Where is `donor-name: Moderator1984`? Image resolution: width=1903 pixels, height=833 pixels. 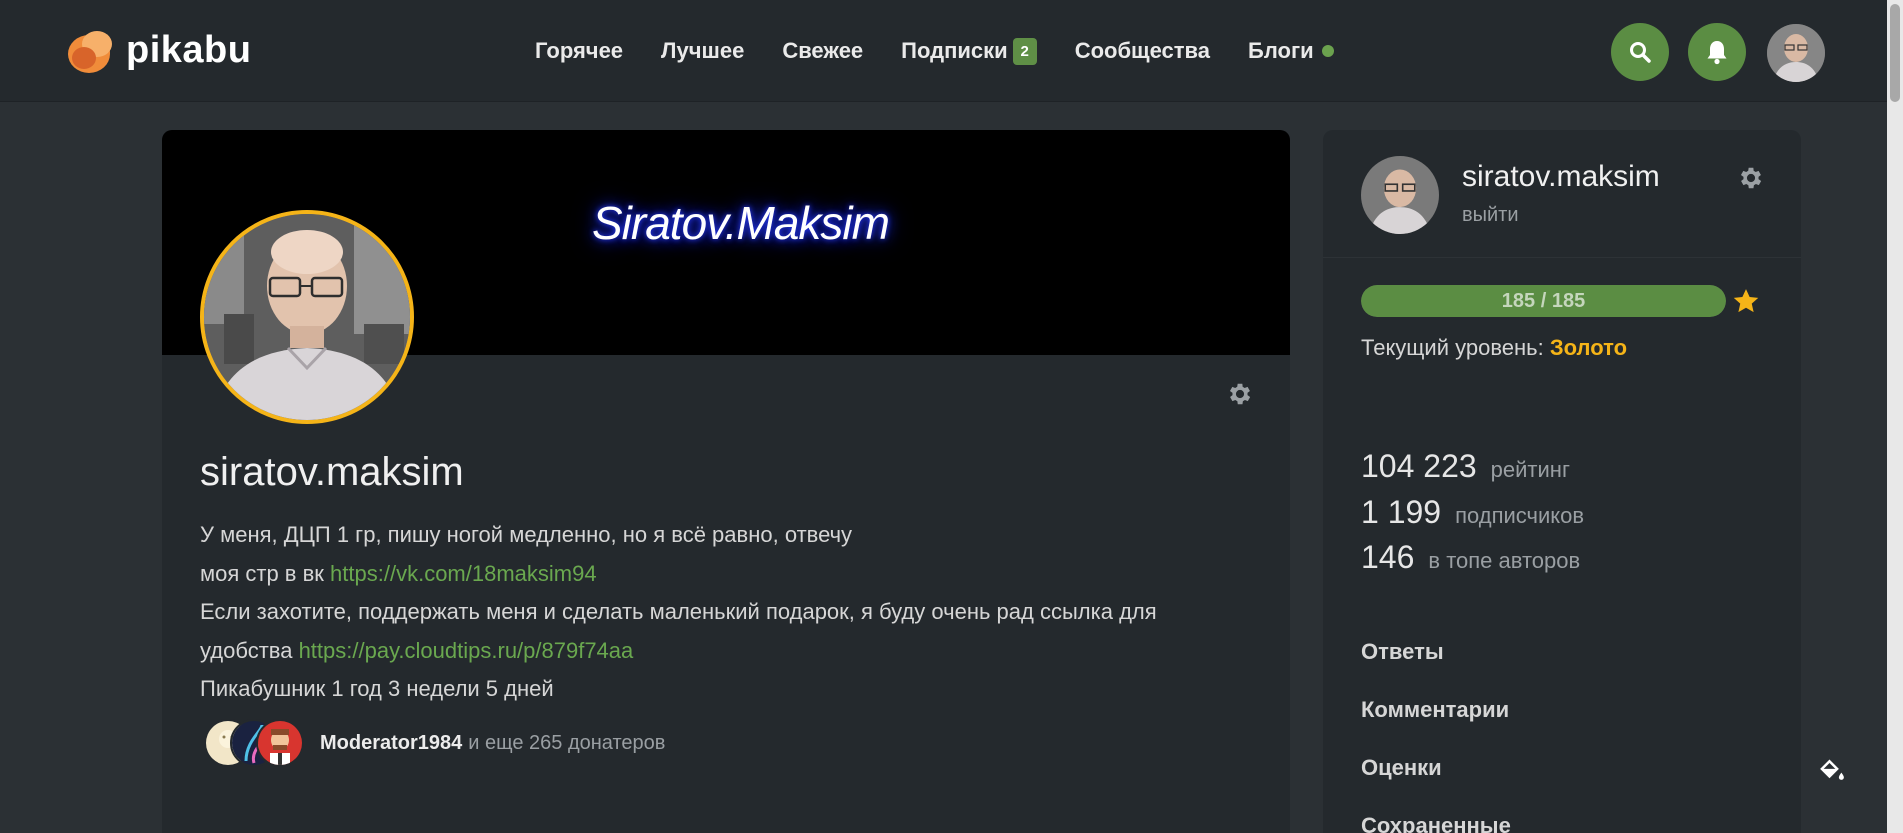
donor-name: Moderator1984 is located at coordinates (391, 743).